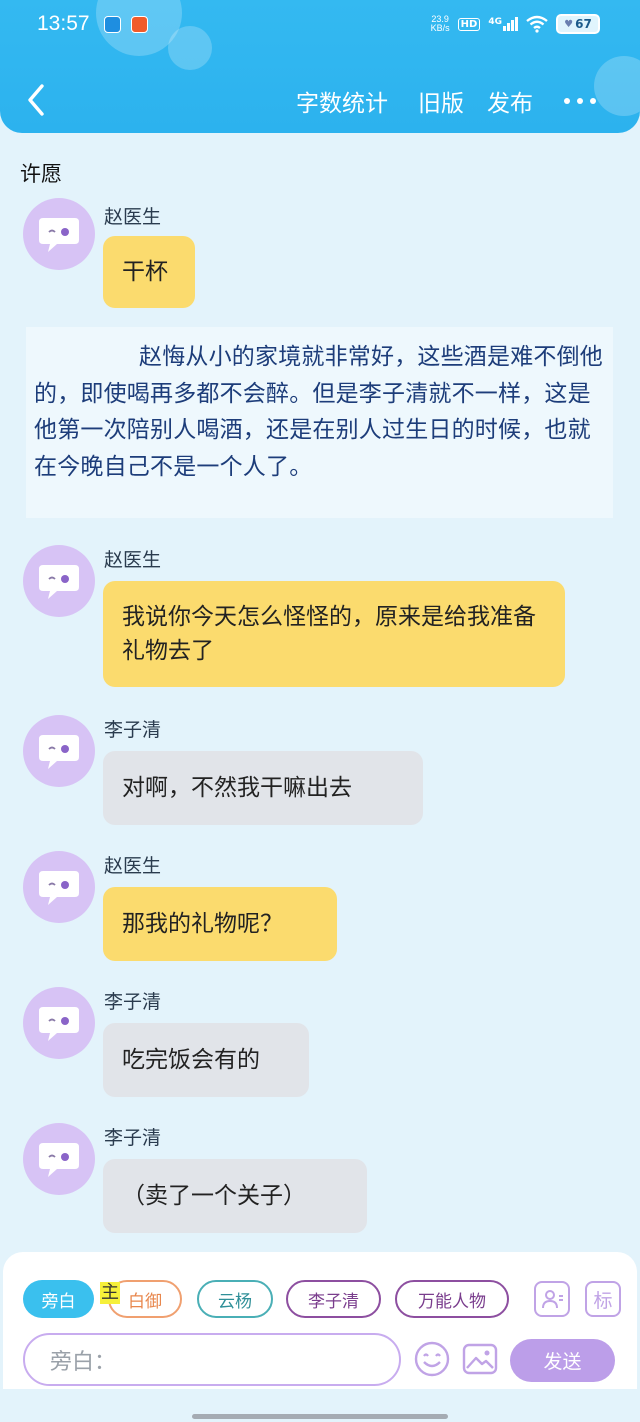  Describe the element at coordinates (63, 23) in the screenshot. I see `status-time: 13:57` at that location.